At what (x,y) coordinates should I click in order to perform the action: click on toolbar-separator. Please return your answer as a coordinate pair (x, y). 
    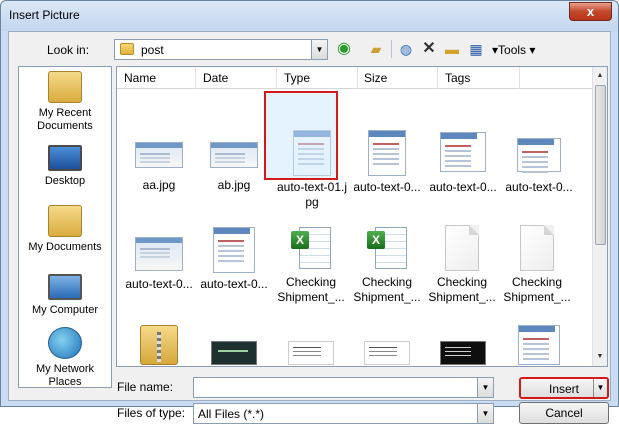
    Looking at the image, I should click on (391, 49).